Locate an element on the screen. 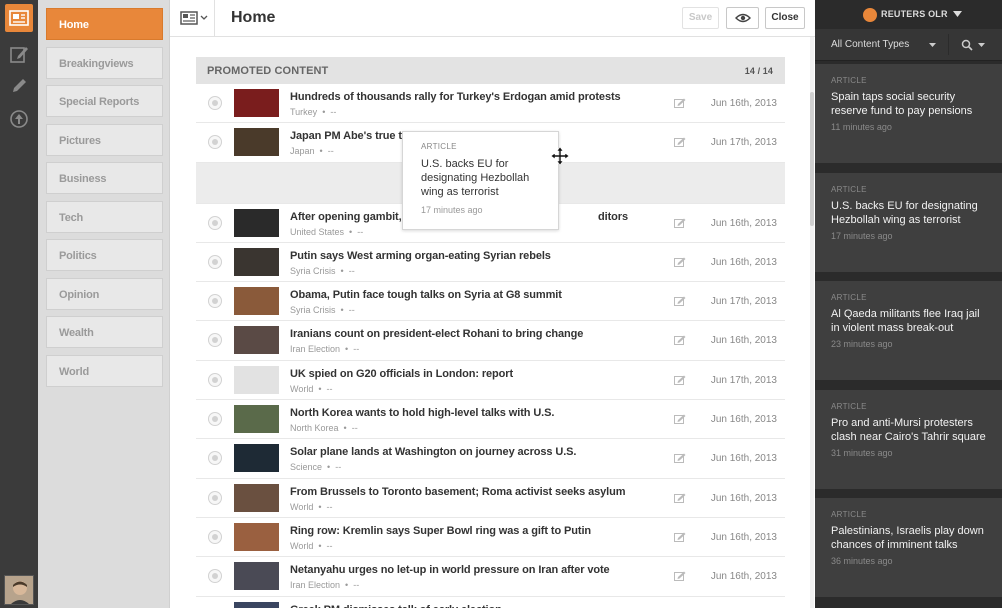 The height and width of the screenshot is (608, 1002). row-date: Jun 16th, 2013 is located at coordinates (743, 341).